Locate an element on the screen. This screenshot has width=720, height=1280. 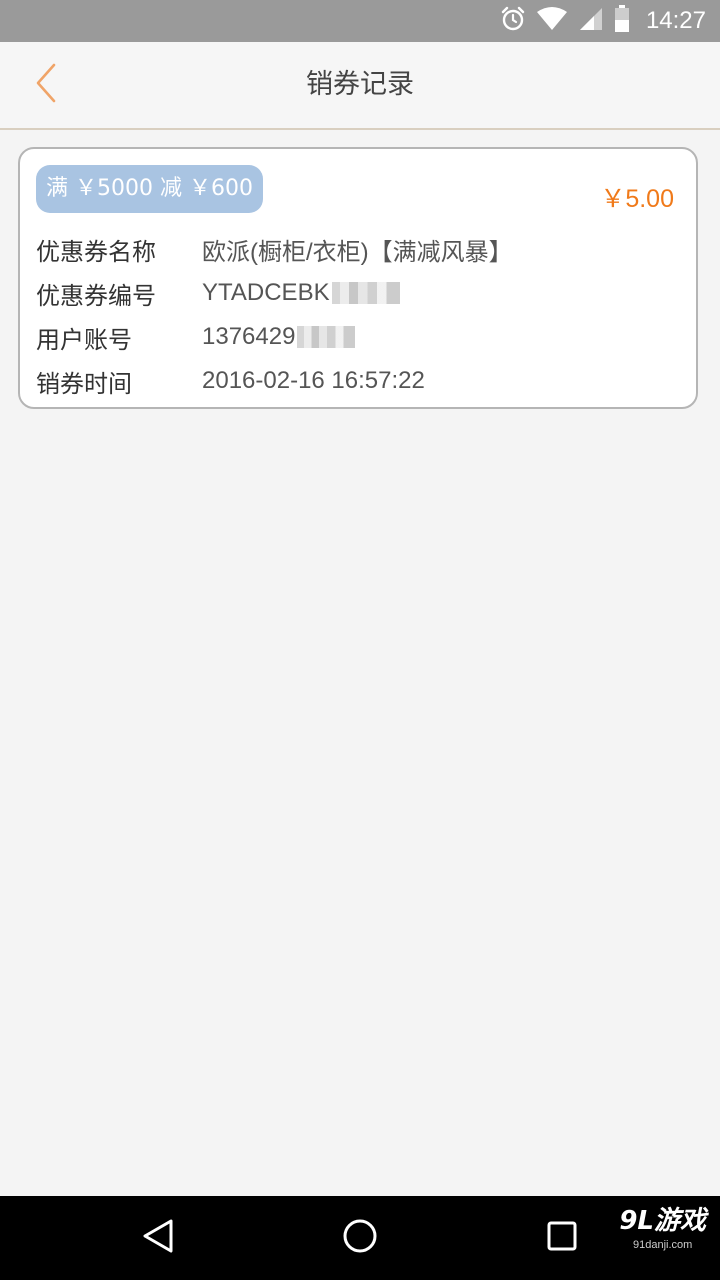
user-account-label: 用户账号 is located at coordinates (84, 339).